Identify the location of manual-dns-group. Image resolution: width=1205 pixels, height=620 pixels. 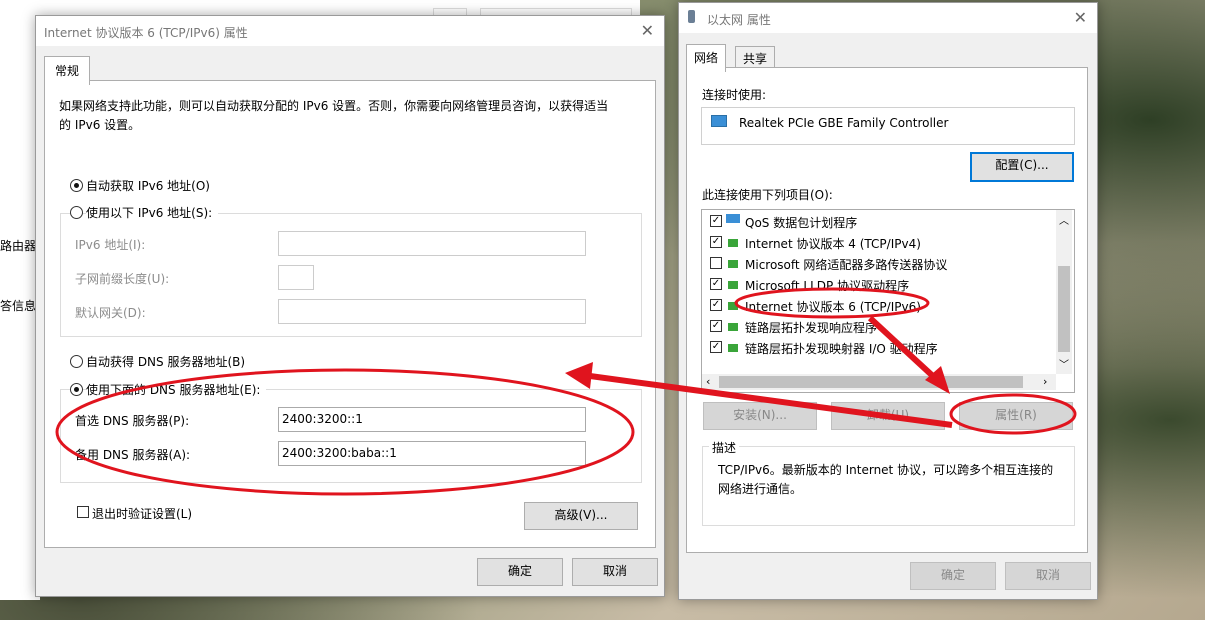
(351, 436).